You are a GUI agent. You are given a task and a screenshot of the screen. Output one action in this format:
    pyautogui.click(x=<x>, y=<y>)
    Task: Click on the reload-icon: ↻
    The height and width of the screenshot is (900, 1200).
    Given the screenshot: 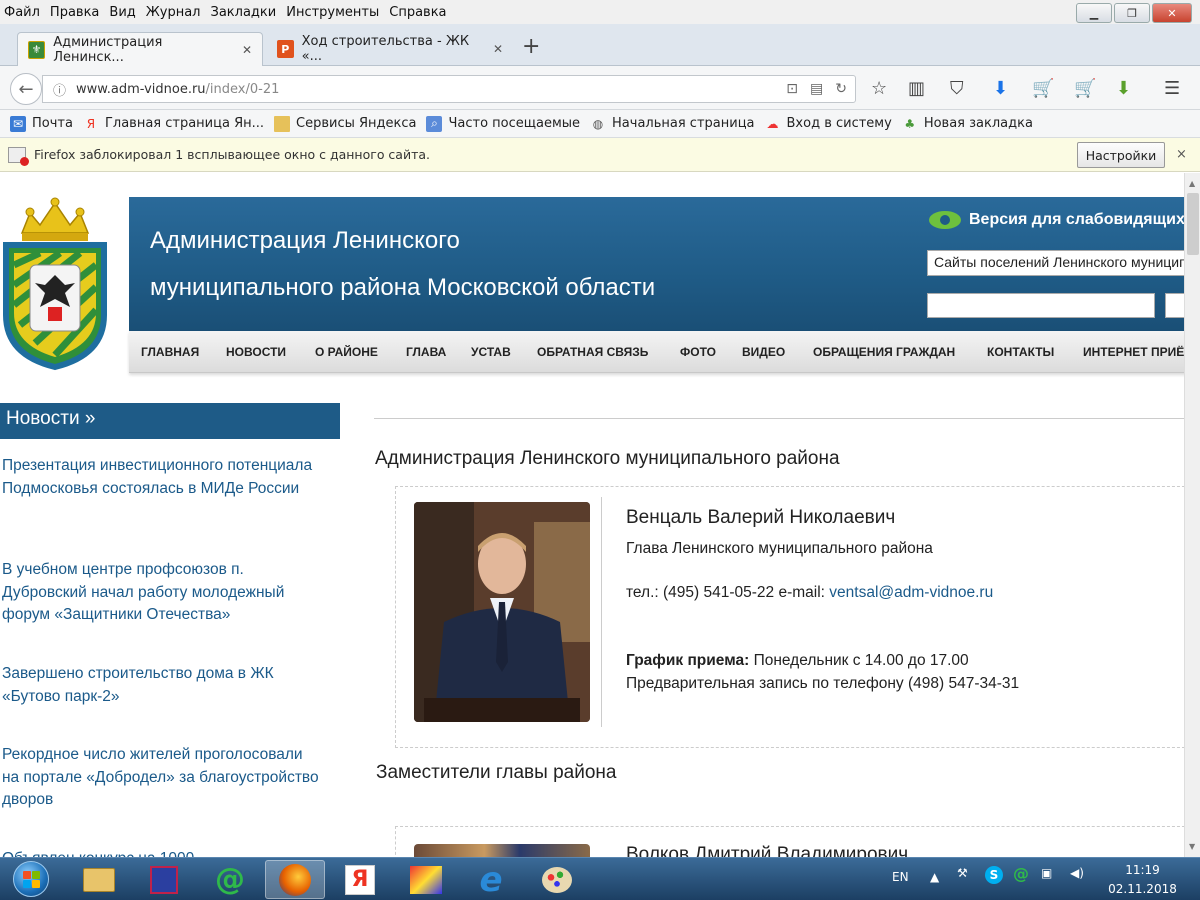 What is the action you would take?
    pyautogui.click(x=841, y=89)
    